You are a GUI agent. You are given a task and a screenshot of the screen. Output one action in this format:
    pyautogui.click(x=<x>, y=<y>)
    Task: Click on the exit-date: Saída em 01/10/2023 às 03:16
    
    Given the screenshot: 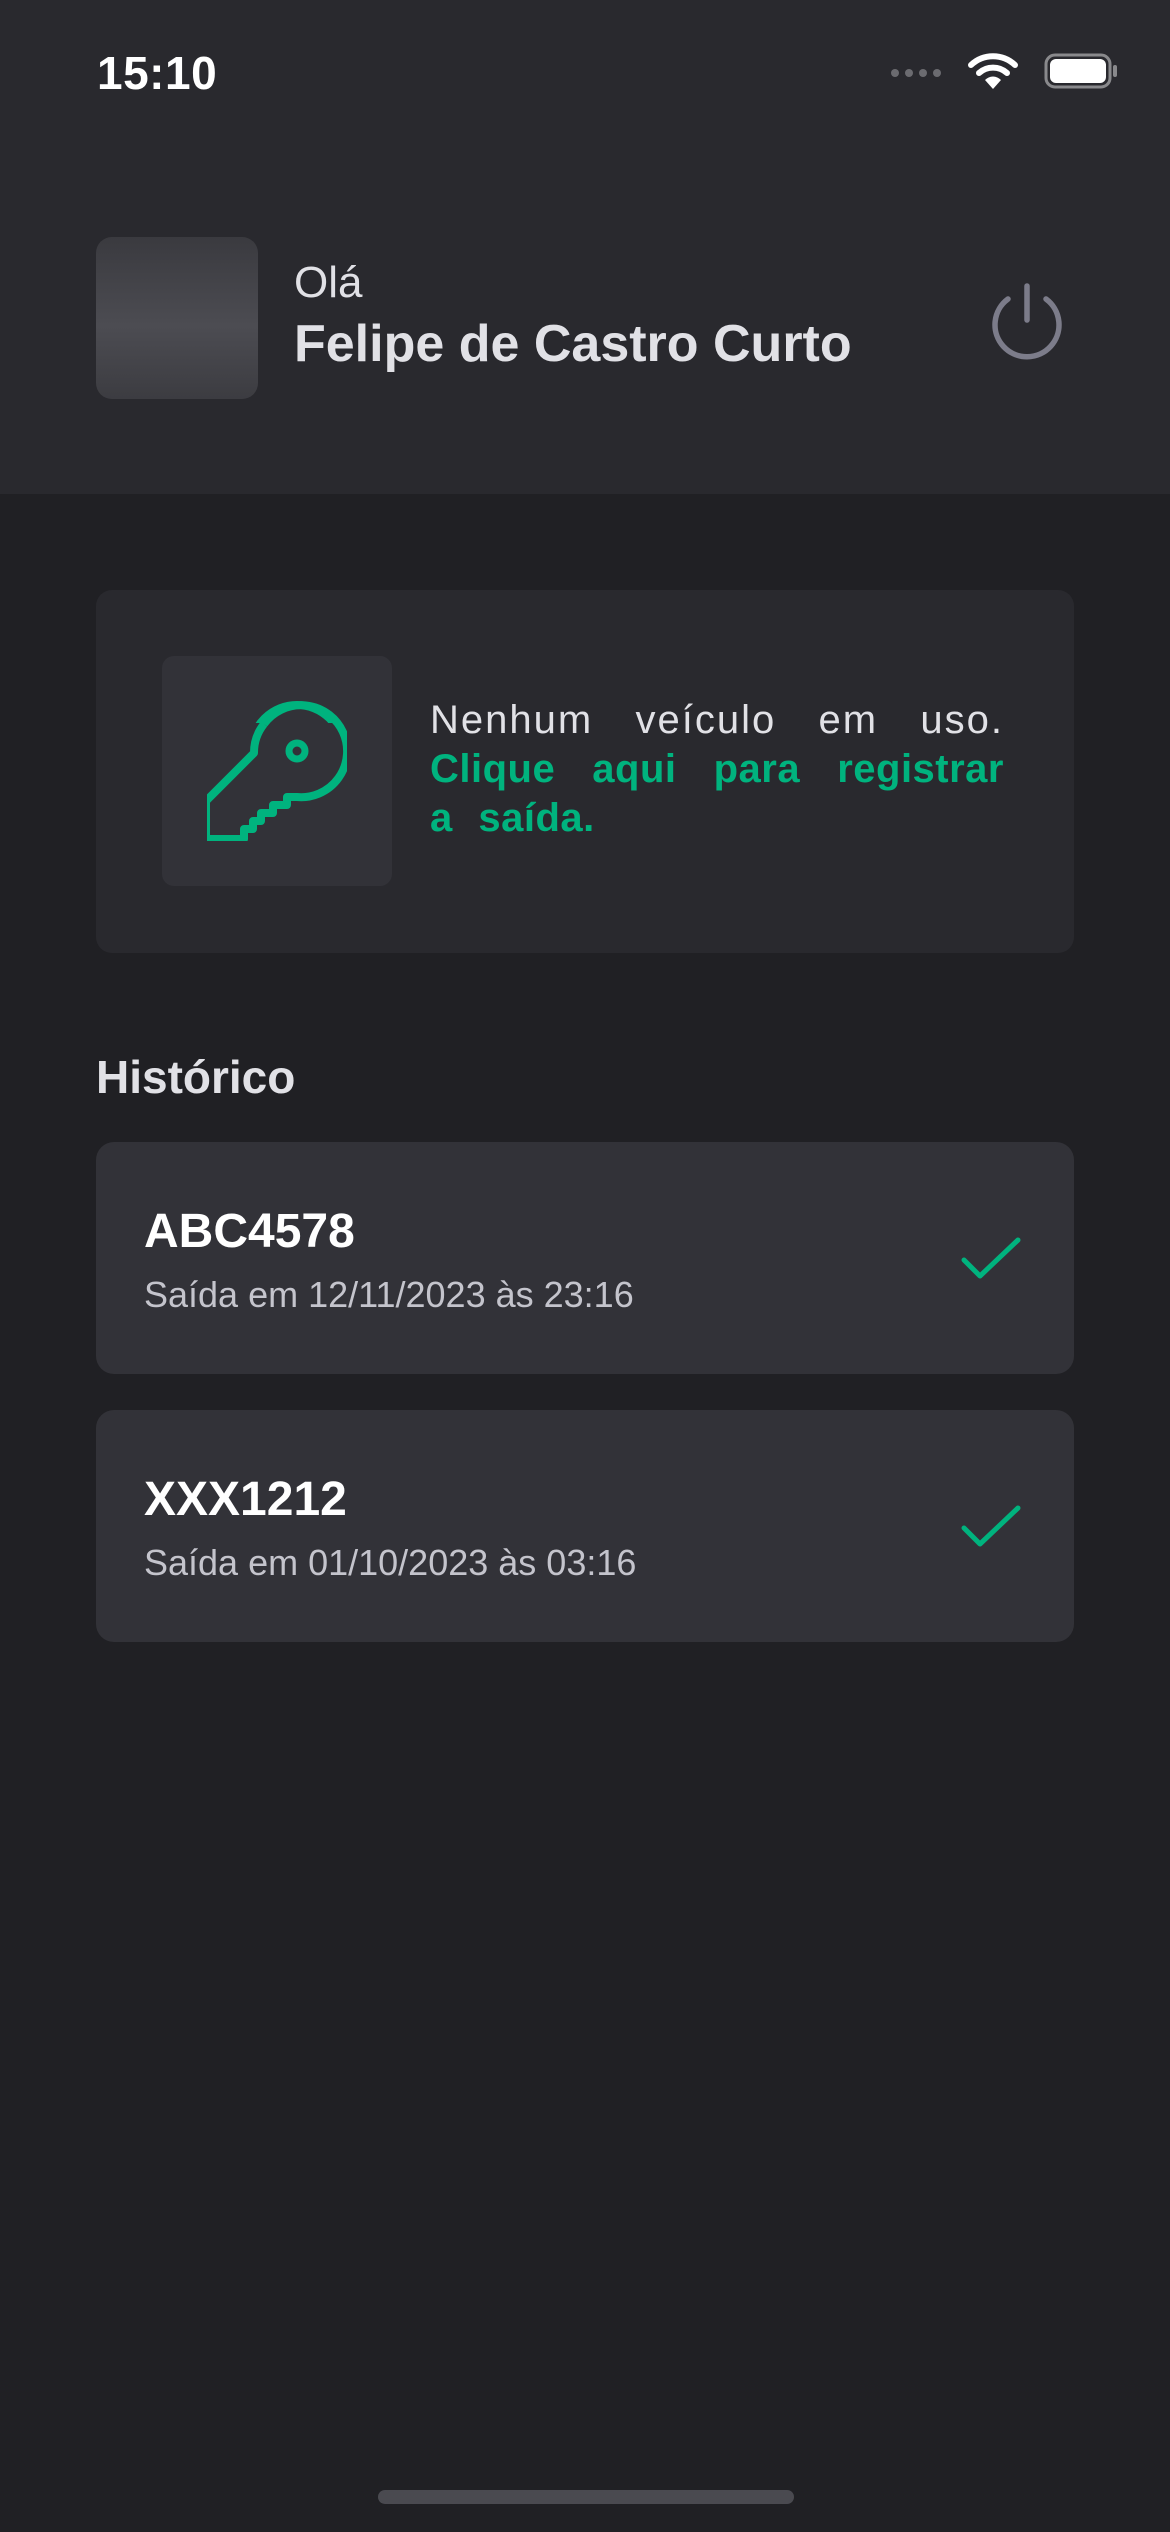 What is the action you would take?
    pyautogui.click(x=390, y=1562)
    